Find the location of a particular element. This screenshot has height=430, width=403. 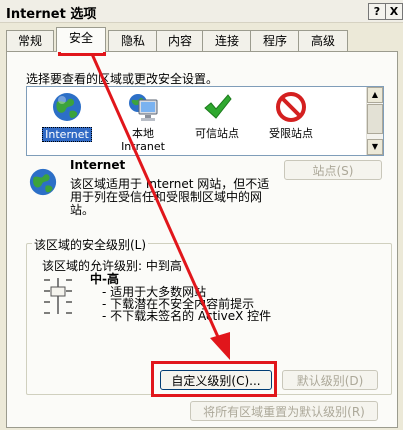

tab-security: 安全 is located at coordinates (81, 39).